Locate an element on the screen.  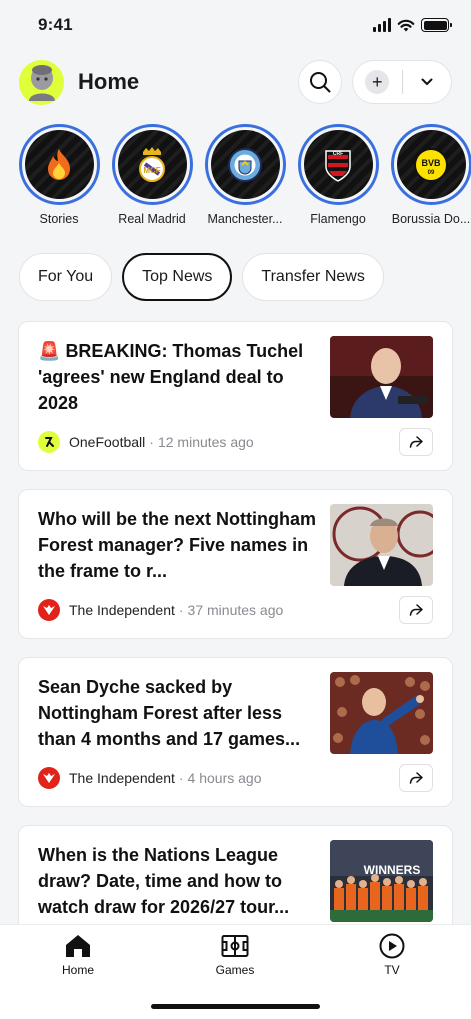
story-flamengo: CRF Flamengo is located at coordinates (338, 178).